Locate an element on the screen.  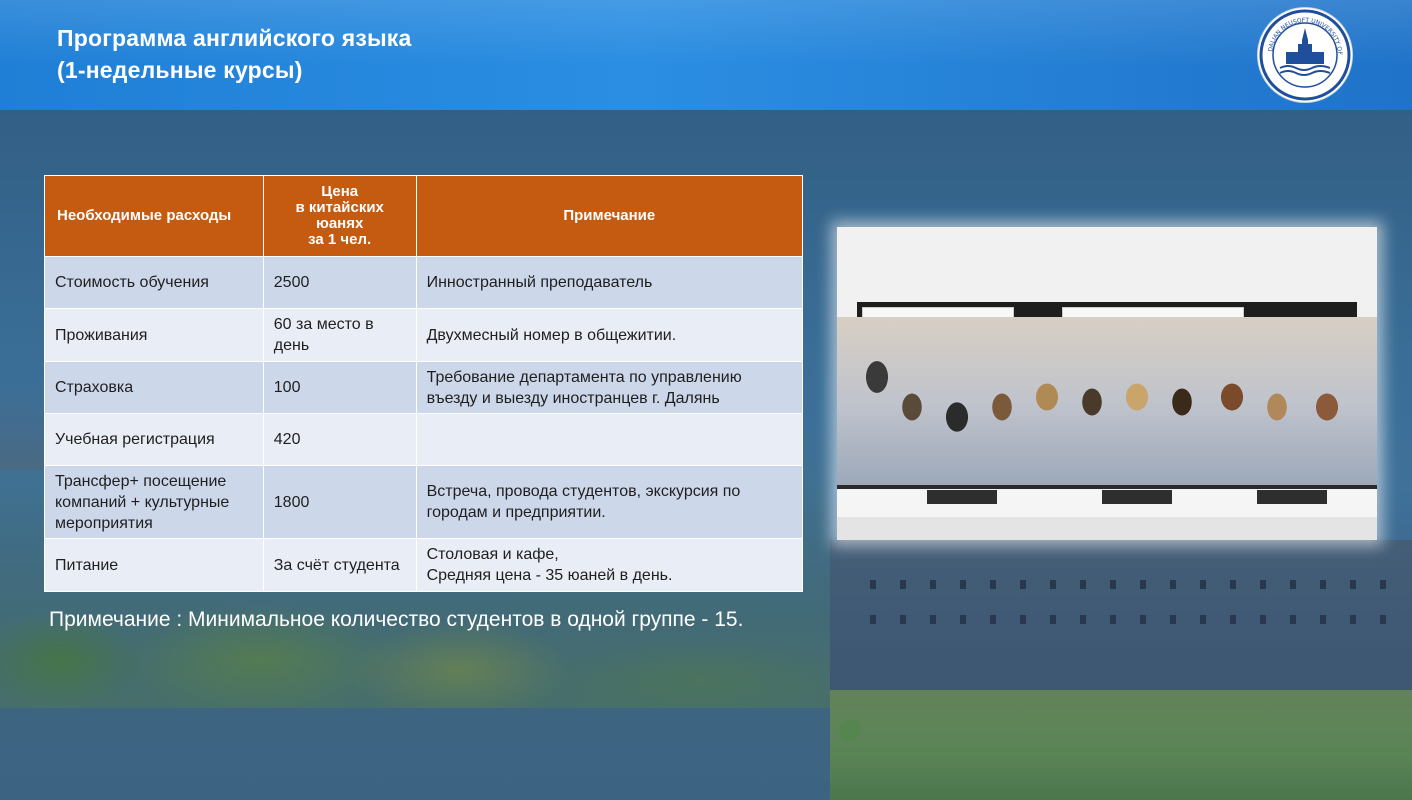
row-item: Страховка is located at coordinates (154, 387).